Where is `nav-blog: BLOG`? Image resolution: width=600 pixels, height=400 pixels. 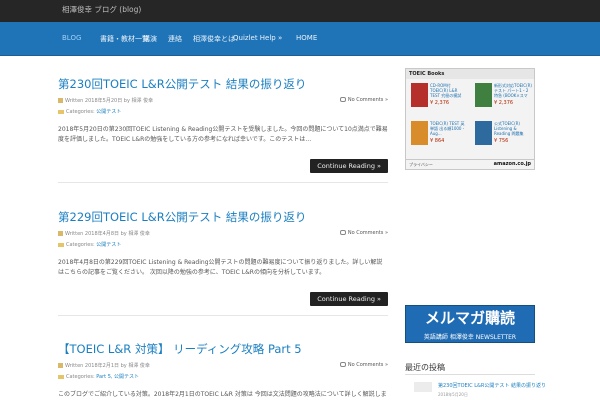
nav-blog: BLOG is located at coordinates (71, 38).